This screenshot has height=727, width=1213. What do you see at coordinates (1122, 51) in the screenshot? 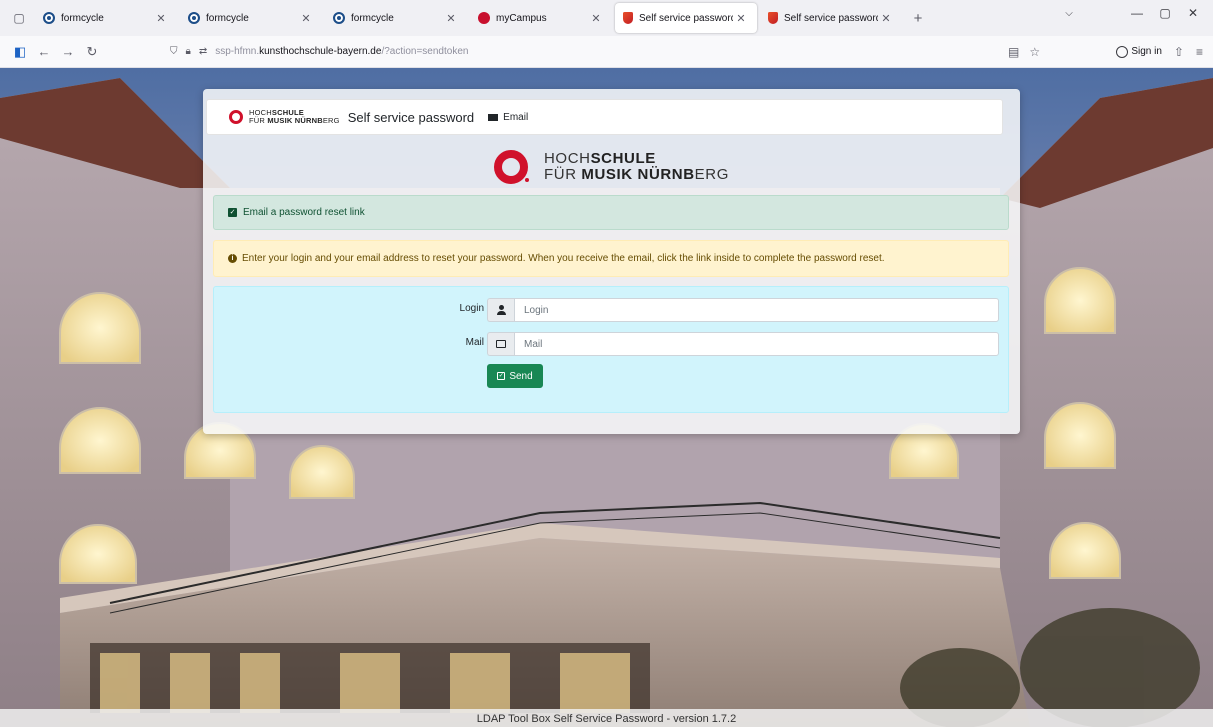
I see `account-icon` at bounding box center [1122, 51].